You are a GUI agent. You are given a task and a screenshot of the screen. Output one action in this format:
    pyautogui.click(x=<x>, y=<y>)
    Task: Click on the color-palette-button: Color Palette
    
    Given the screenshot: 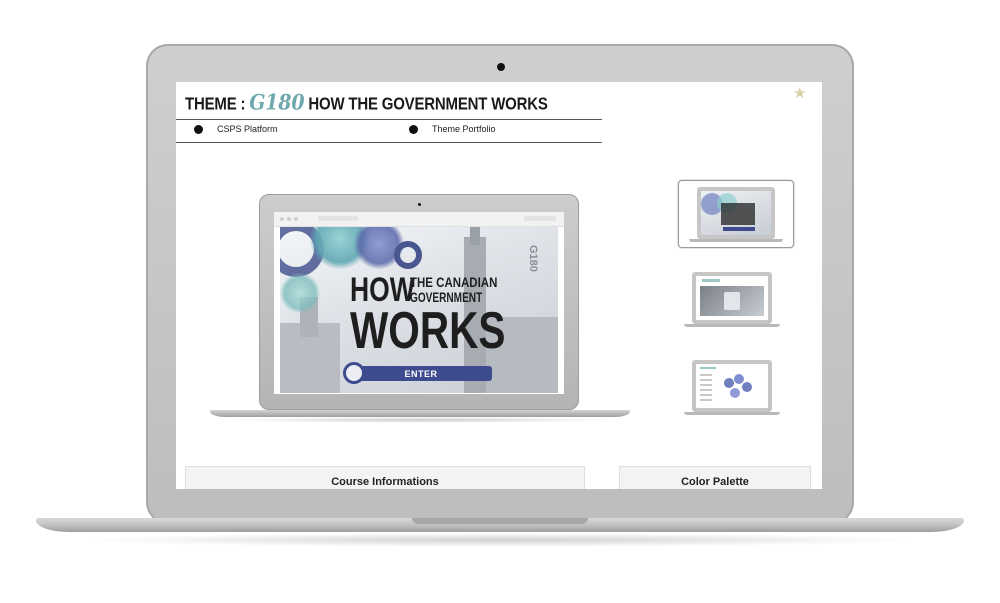 What is the action you would take?
    pyautogui.click(x=715, y=477)
    